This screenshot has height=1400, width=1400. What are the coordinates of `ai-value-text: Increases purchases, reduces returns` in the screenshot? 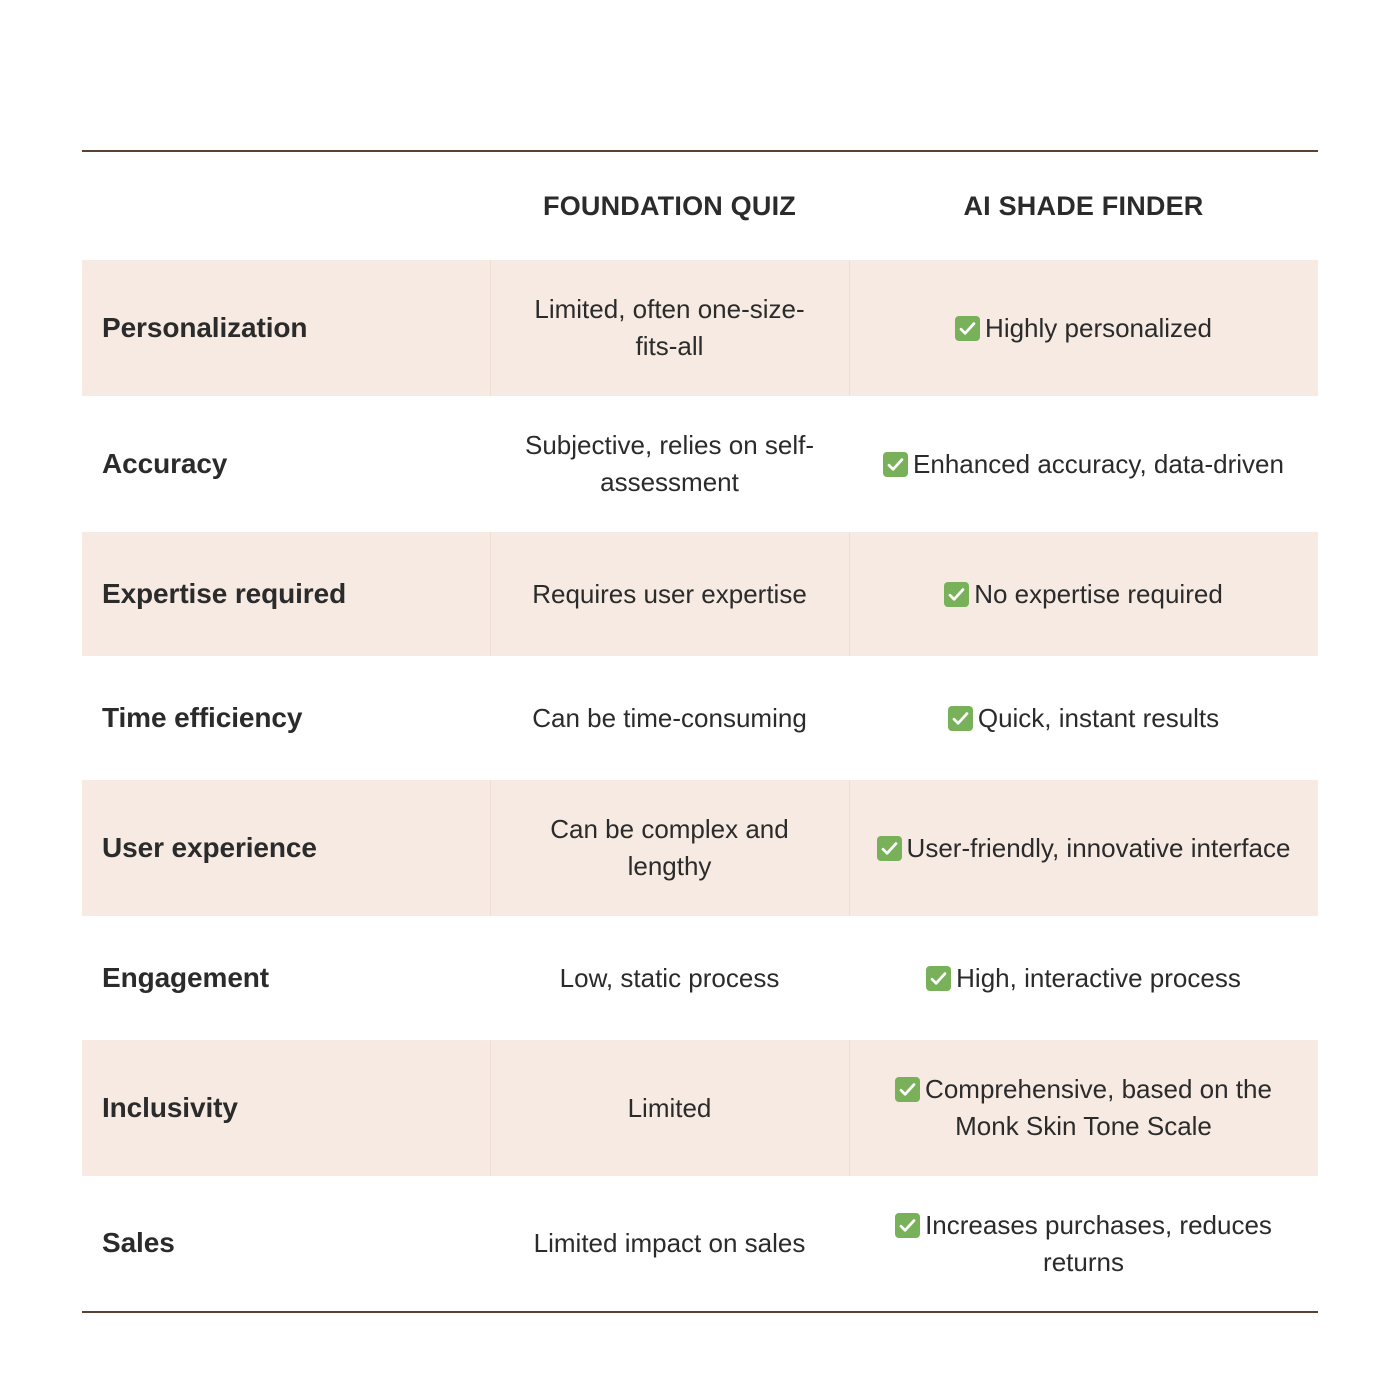 It's located at (1098, 1243).